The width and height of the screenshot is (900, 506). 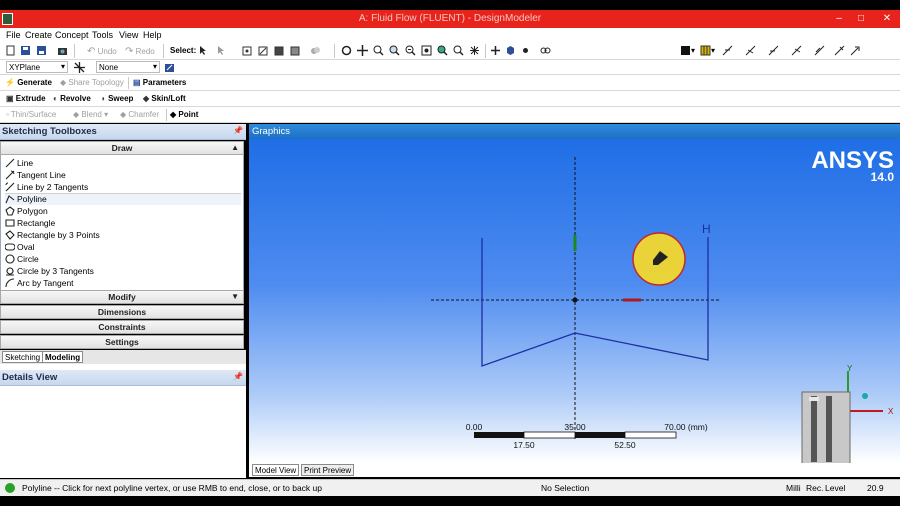 I want to click on close-button: ✕, so click(x=887, y=18).